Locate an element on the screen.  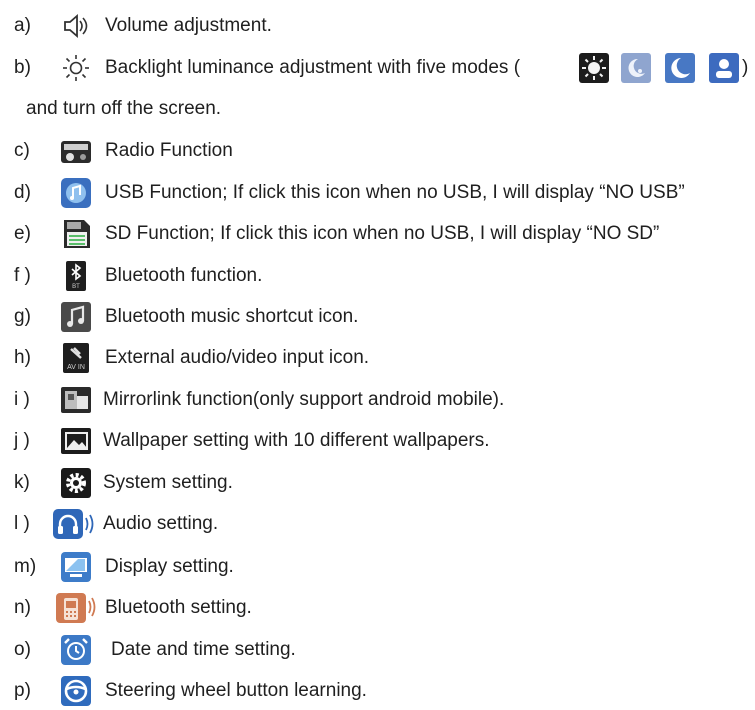
item-letter: h) is located at coordinates (22, 357).